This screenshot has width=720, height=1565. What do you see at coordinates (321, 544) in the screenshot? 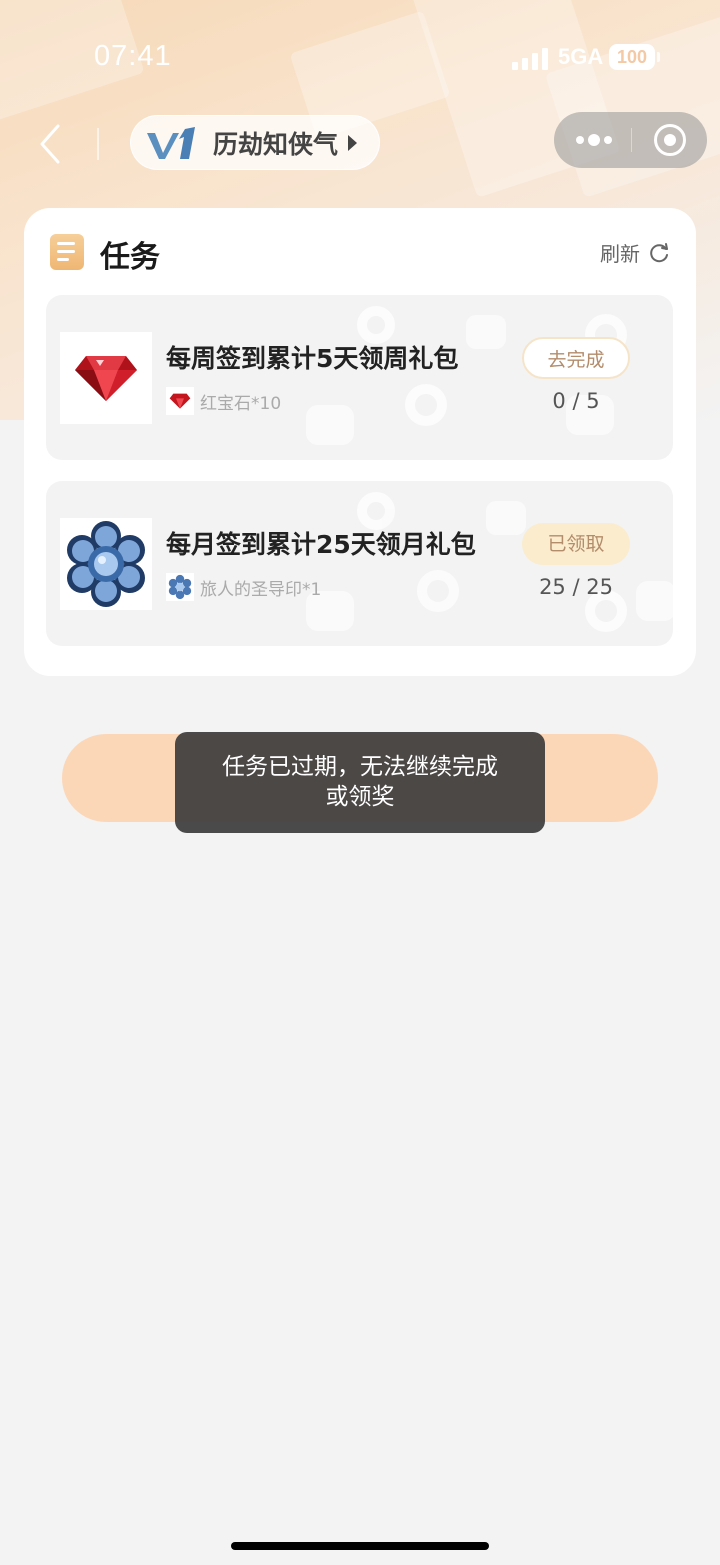
I see `task-title: 每月签到累计25天领月礼包` at bounding box center [321, 544].